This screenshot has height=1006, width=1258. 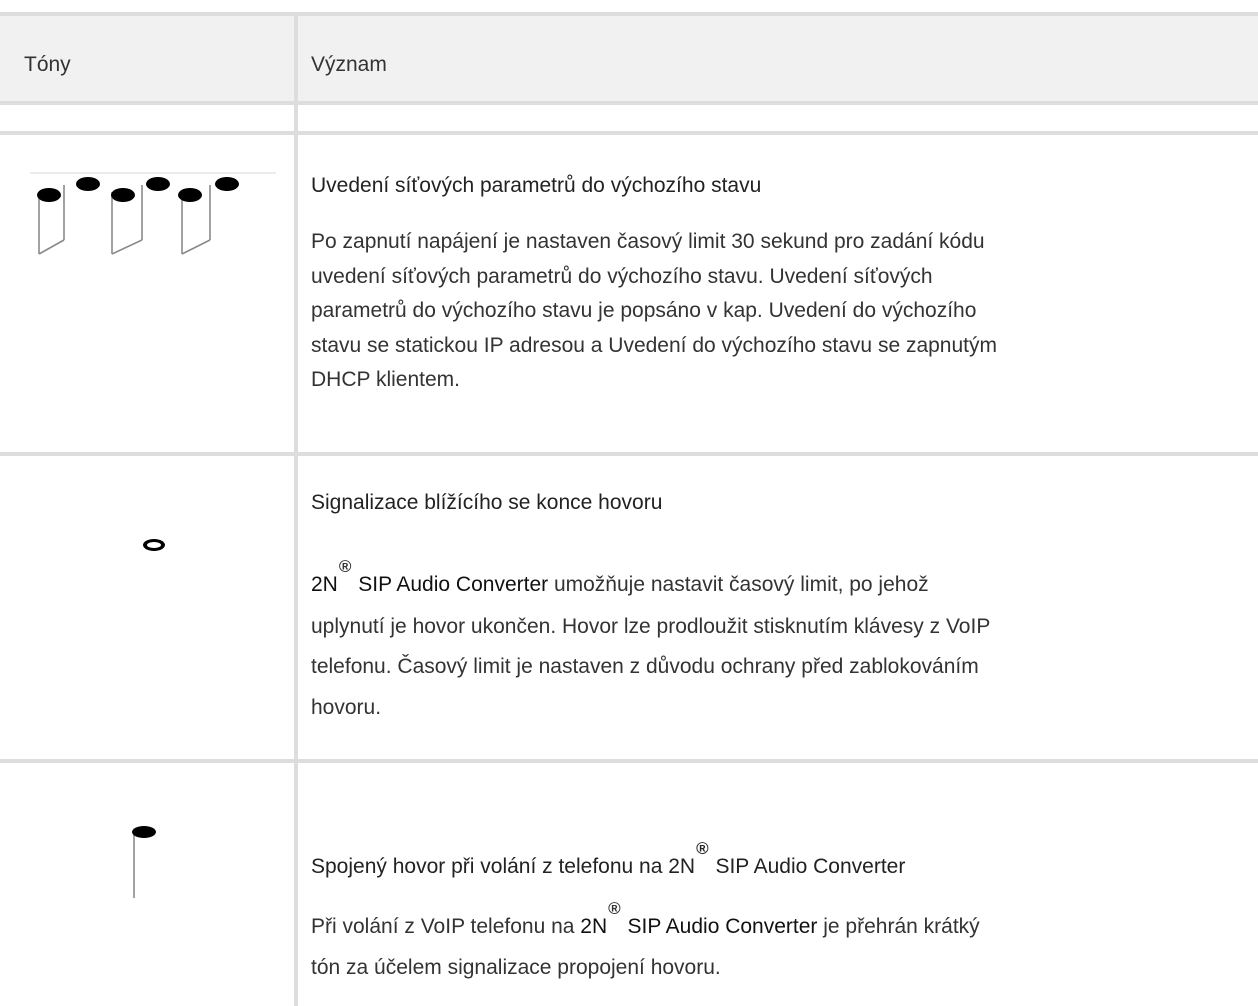 I want to click on title-text: SIP Audio Converter, so click(x=807, y=866).